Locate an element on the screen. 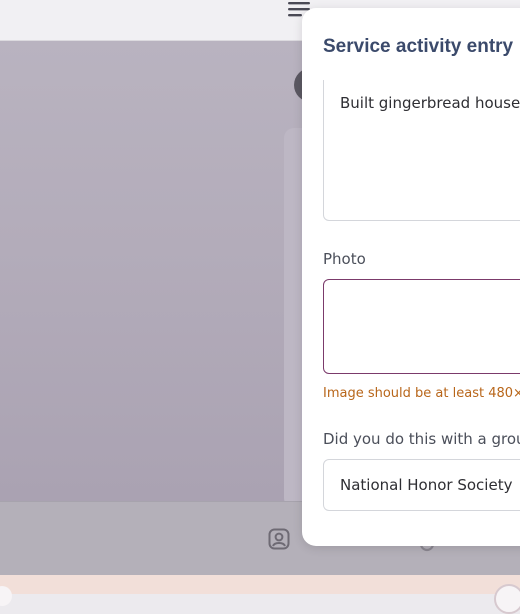  modal-title: Service activity entry is located at coordinates (418, 46).